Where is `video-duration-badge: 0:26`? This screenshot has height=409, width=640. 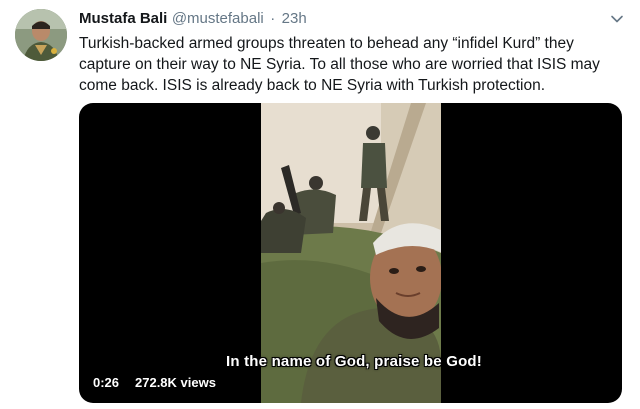
video-duration-badge: 0:26 is located at coordinates (106, 383).